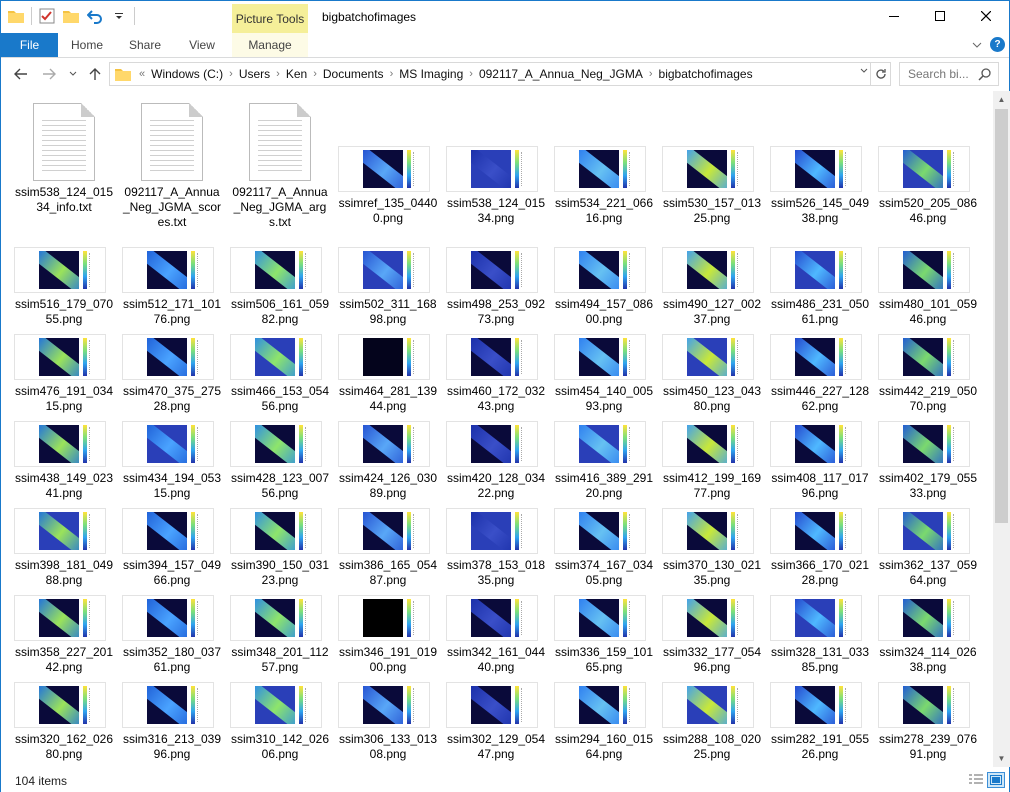  What do you see at coordinates (388, 374) in the screenshot?
I see `image-file-item: ssim464_281_13944.png` at bounding box center [388, 374].